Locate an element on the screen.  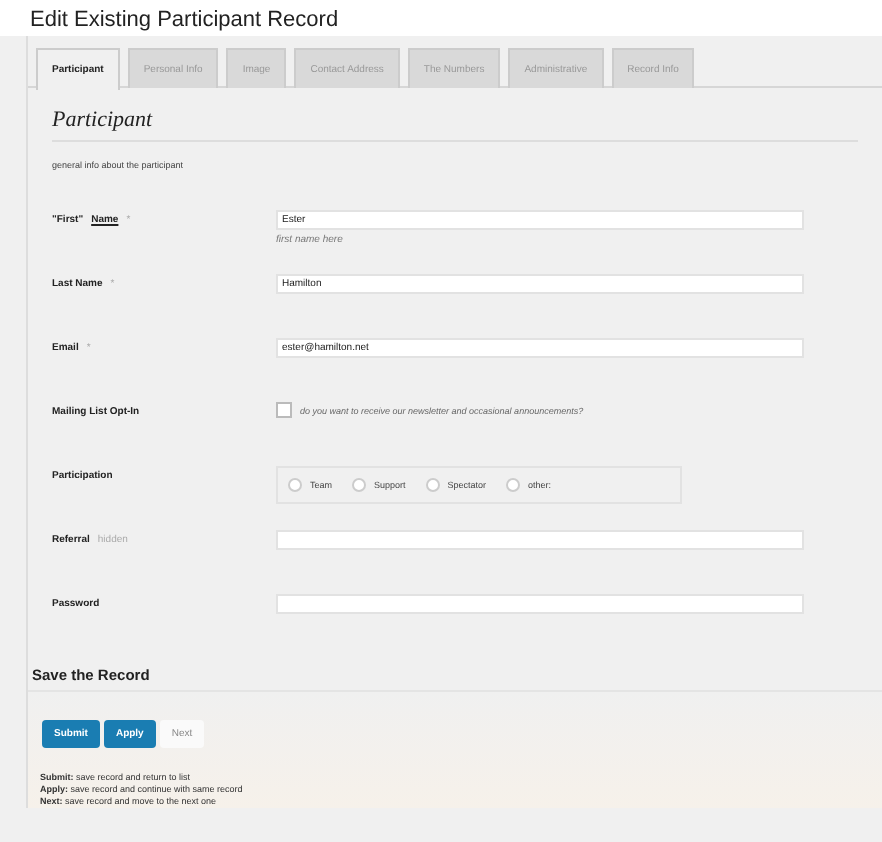
window-title: Edit Existing Participant Record is located at coordinates (441, 18).